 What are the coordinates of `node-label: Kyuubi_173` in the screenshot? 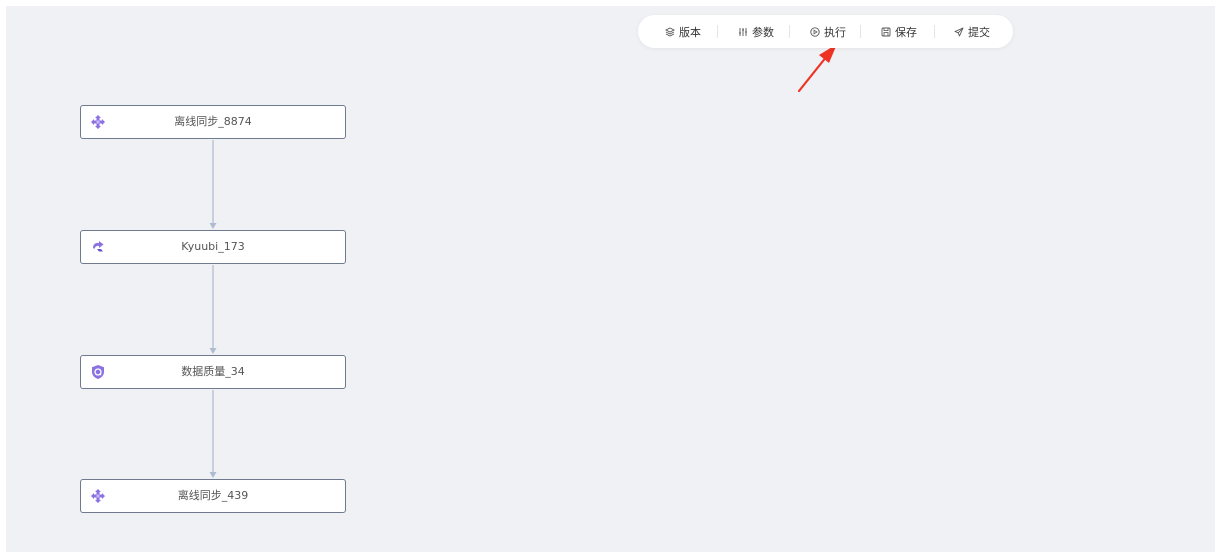 It's located at (213, 246).